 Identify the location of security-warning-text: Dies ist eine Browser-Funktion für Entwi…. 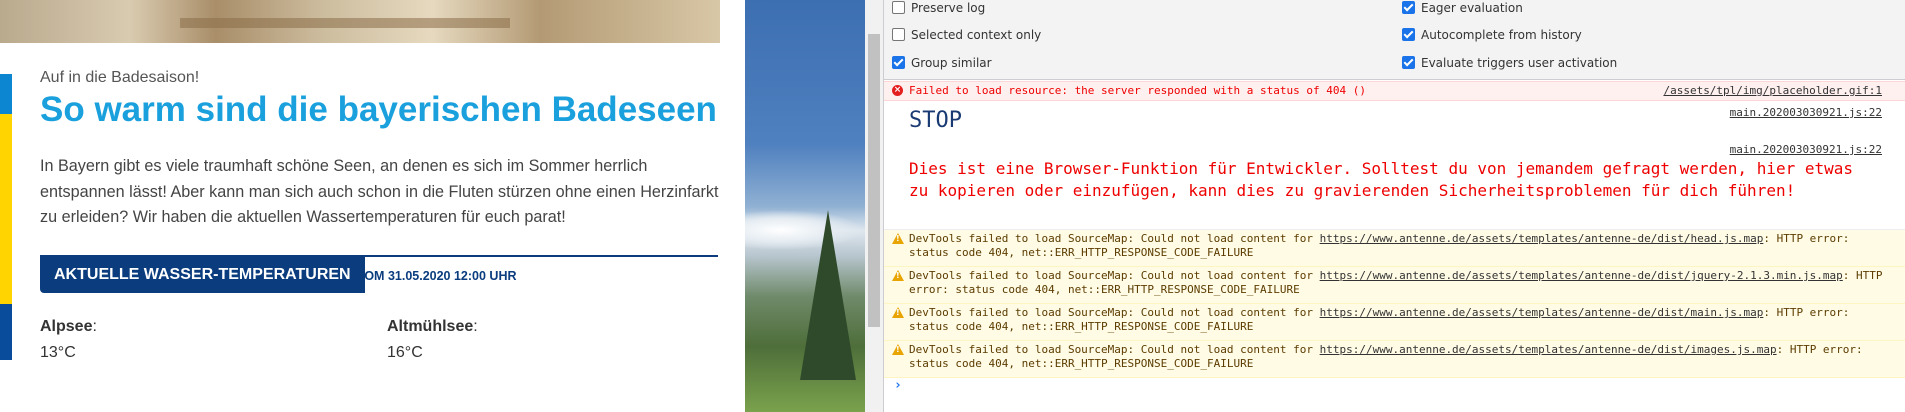
(1381, 179).